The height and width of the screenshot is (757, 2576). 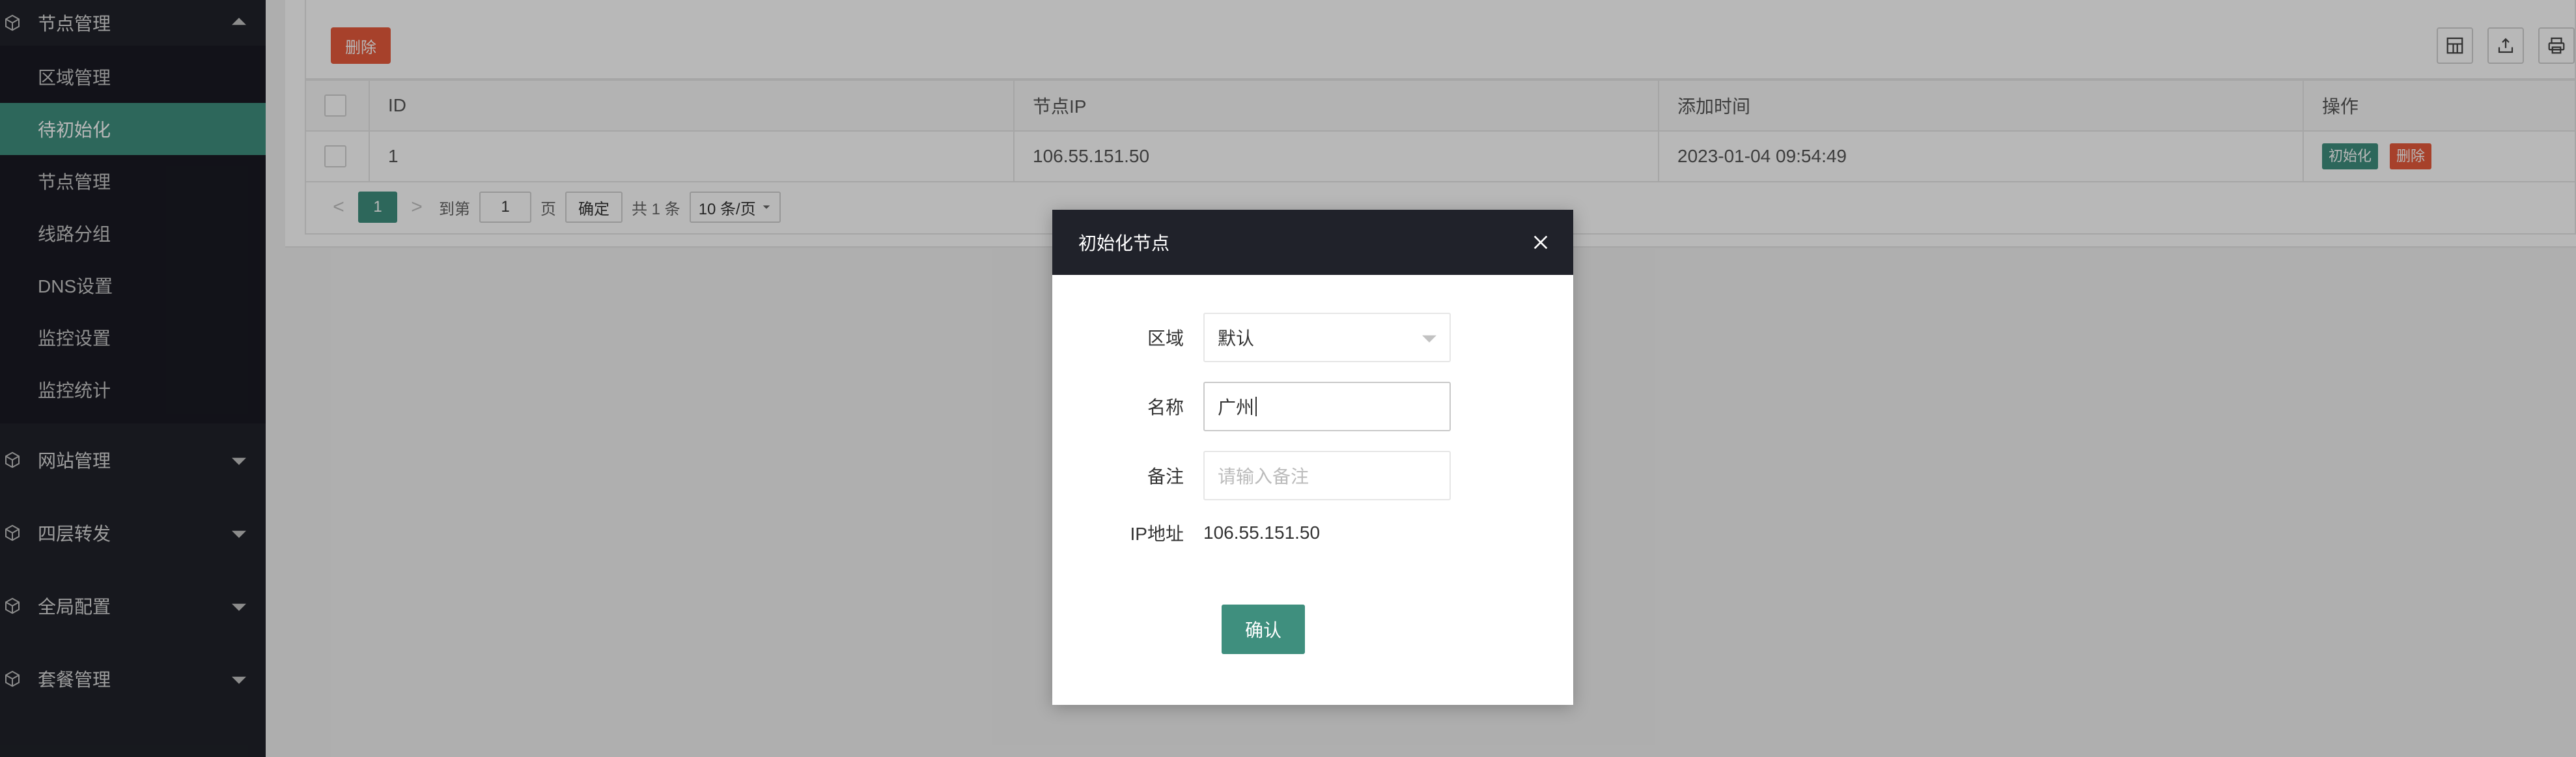 What do you see at coordinates (1165, 338) in the screenshot?
I see `region-label: 区域` at bounding box center [1165, 338].